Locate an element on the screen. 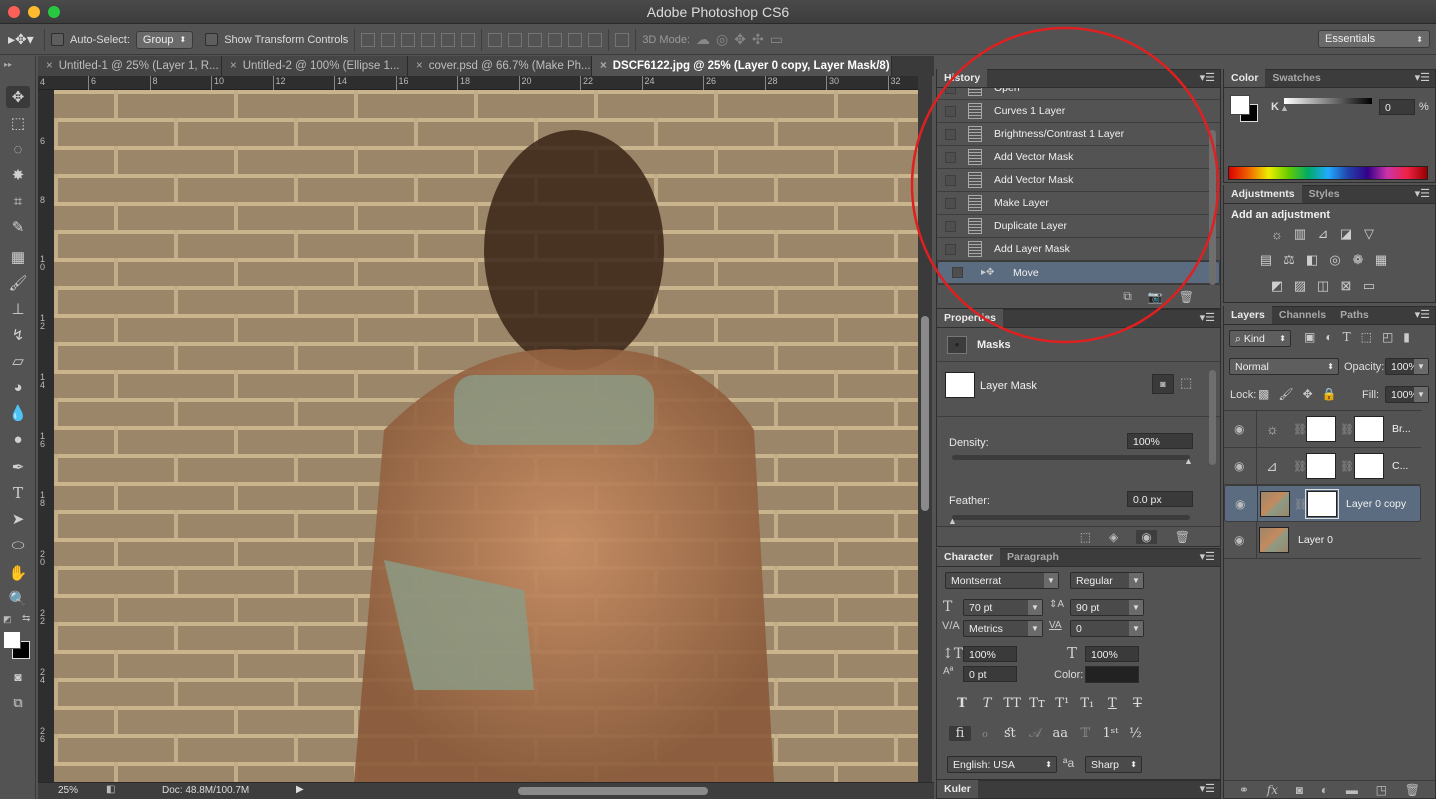 The image size is (1436, 799). vertical-ruler: 4 6 8 10 12 14 16 18 20 22 24 26 is located at coordinates (46, 430).